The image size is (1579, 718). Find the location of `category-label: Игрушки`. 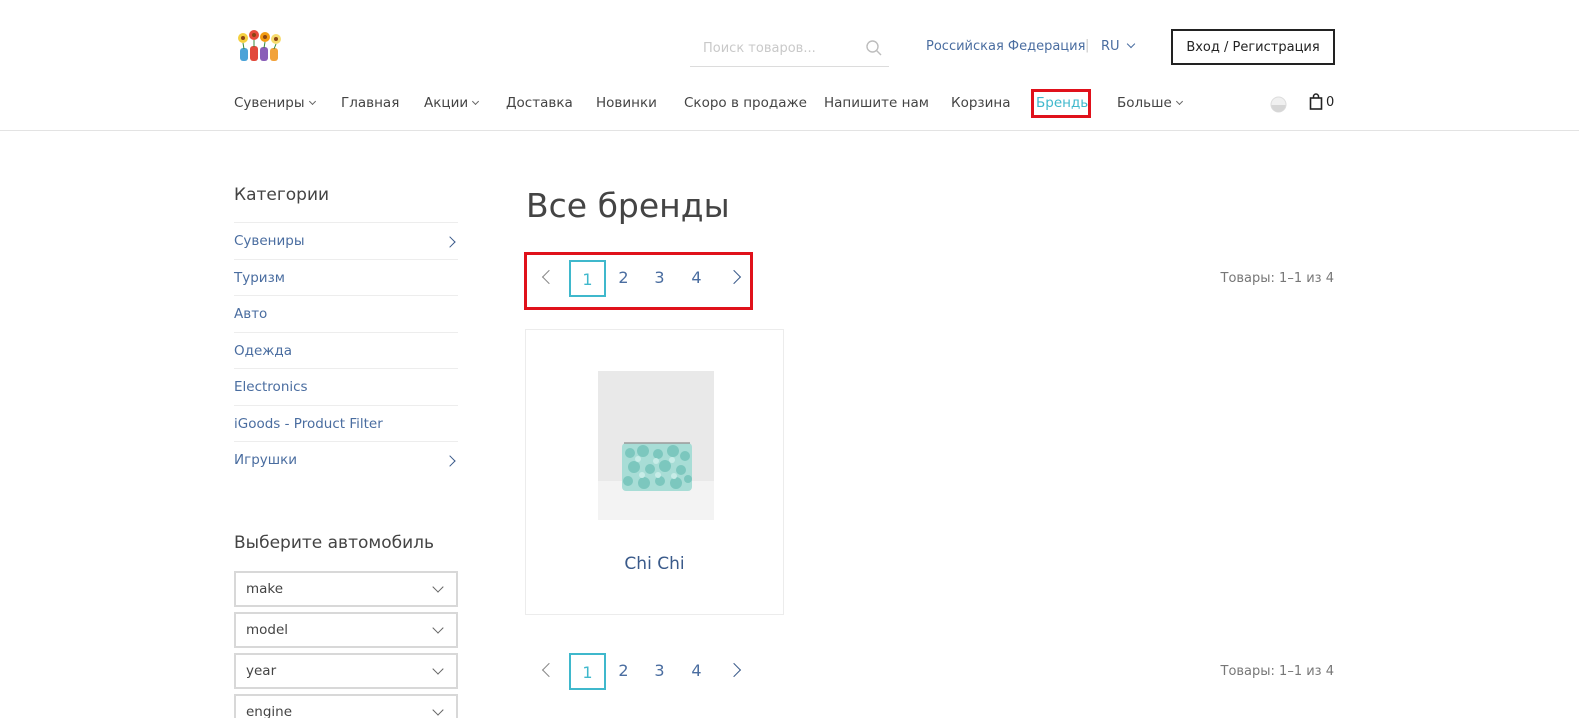

category-label: Игрушки is located at coordinates (266, 460).